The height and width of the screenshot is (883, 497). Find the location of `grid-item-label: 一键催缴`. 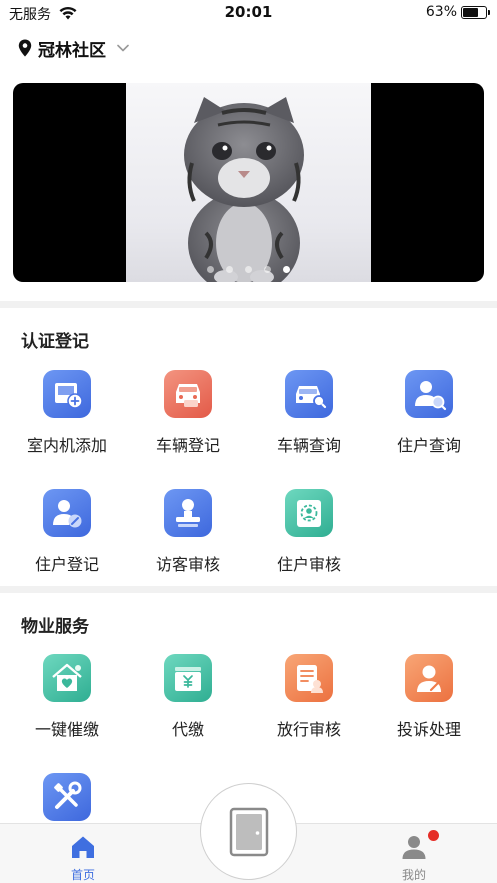

grid-item-label: 一键催缴 is located at coordinates (66, 729).